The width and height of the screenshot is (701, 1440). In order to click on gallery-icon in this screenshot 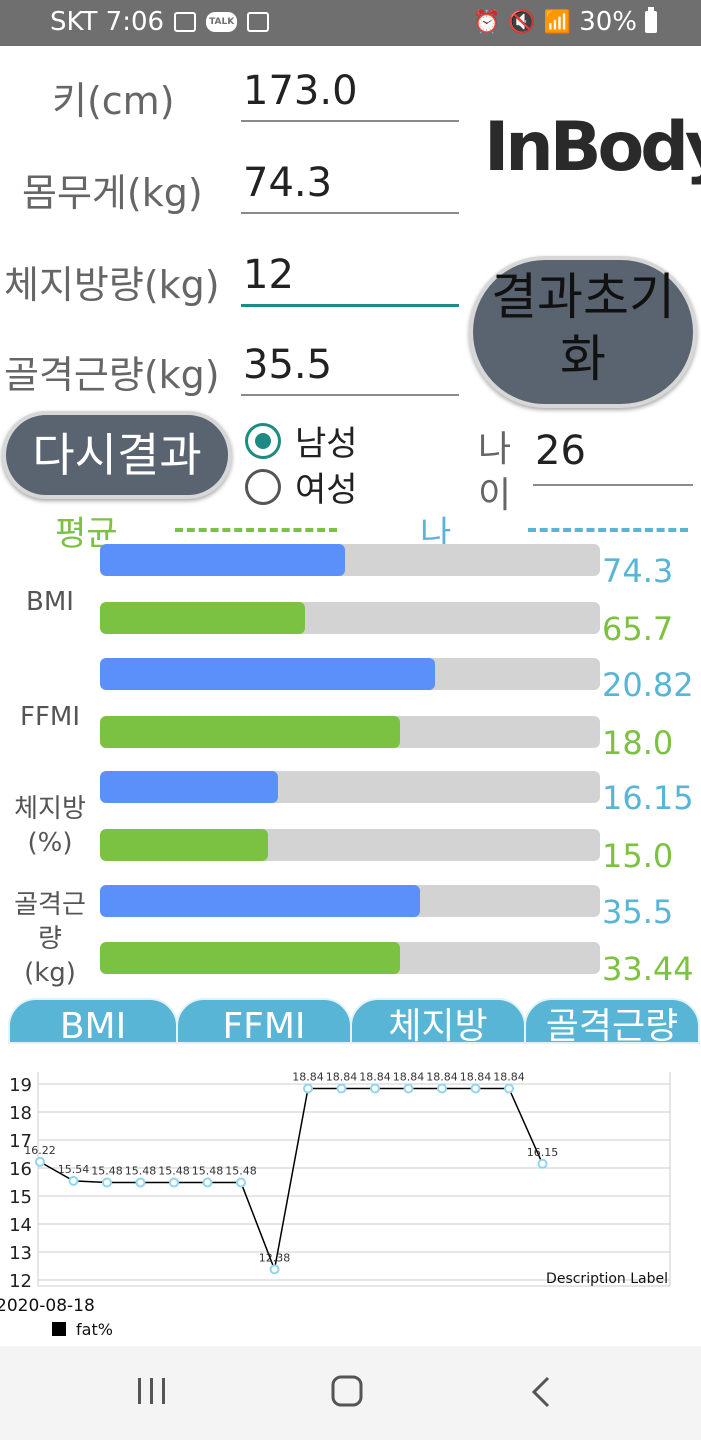, I will do `click(185, 22)`.